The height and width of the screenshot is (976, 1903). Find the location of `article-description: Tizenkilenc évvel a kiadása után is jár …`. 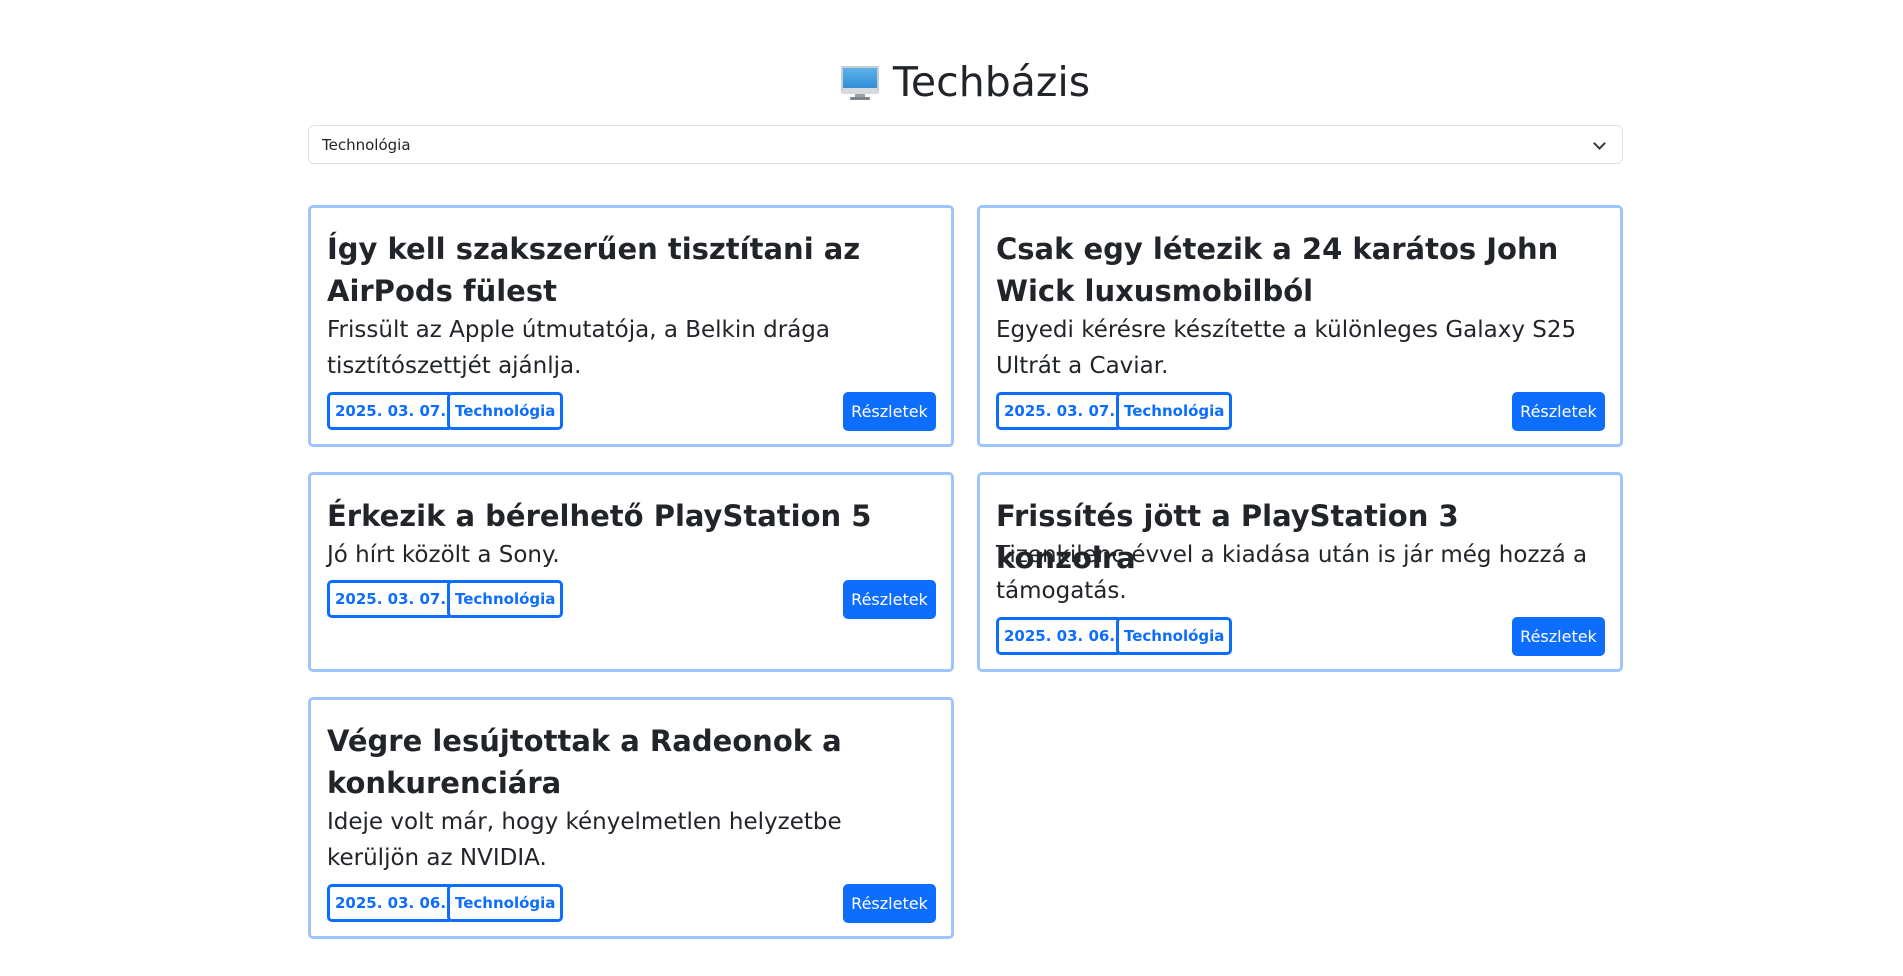

article-description: Tizenkilenc évvel a kiadása után is jár … is located at coordinates (1292, 573).